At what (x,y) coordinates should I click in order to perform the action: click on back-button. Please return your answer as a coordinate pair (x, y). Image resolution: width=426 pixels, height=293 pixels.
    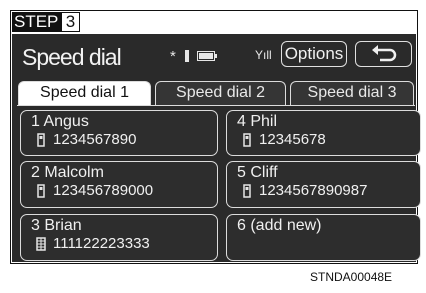
    Looking at the image, I should click on (383, 54).